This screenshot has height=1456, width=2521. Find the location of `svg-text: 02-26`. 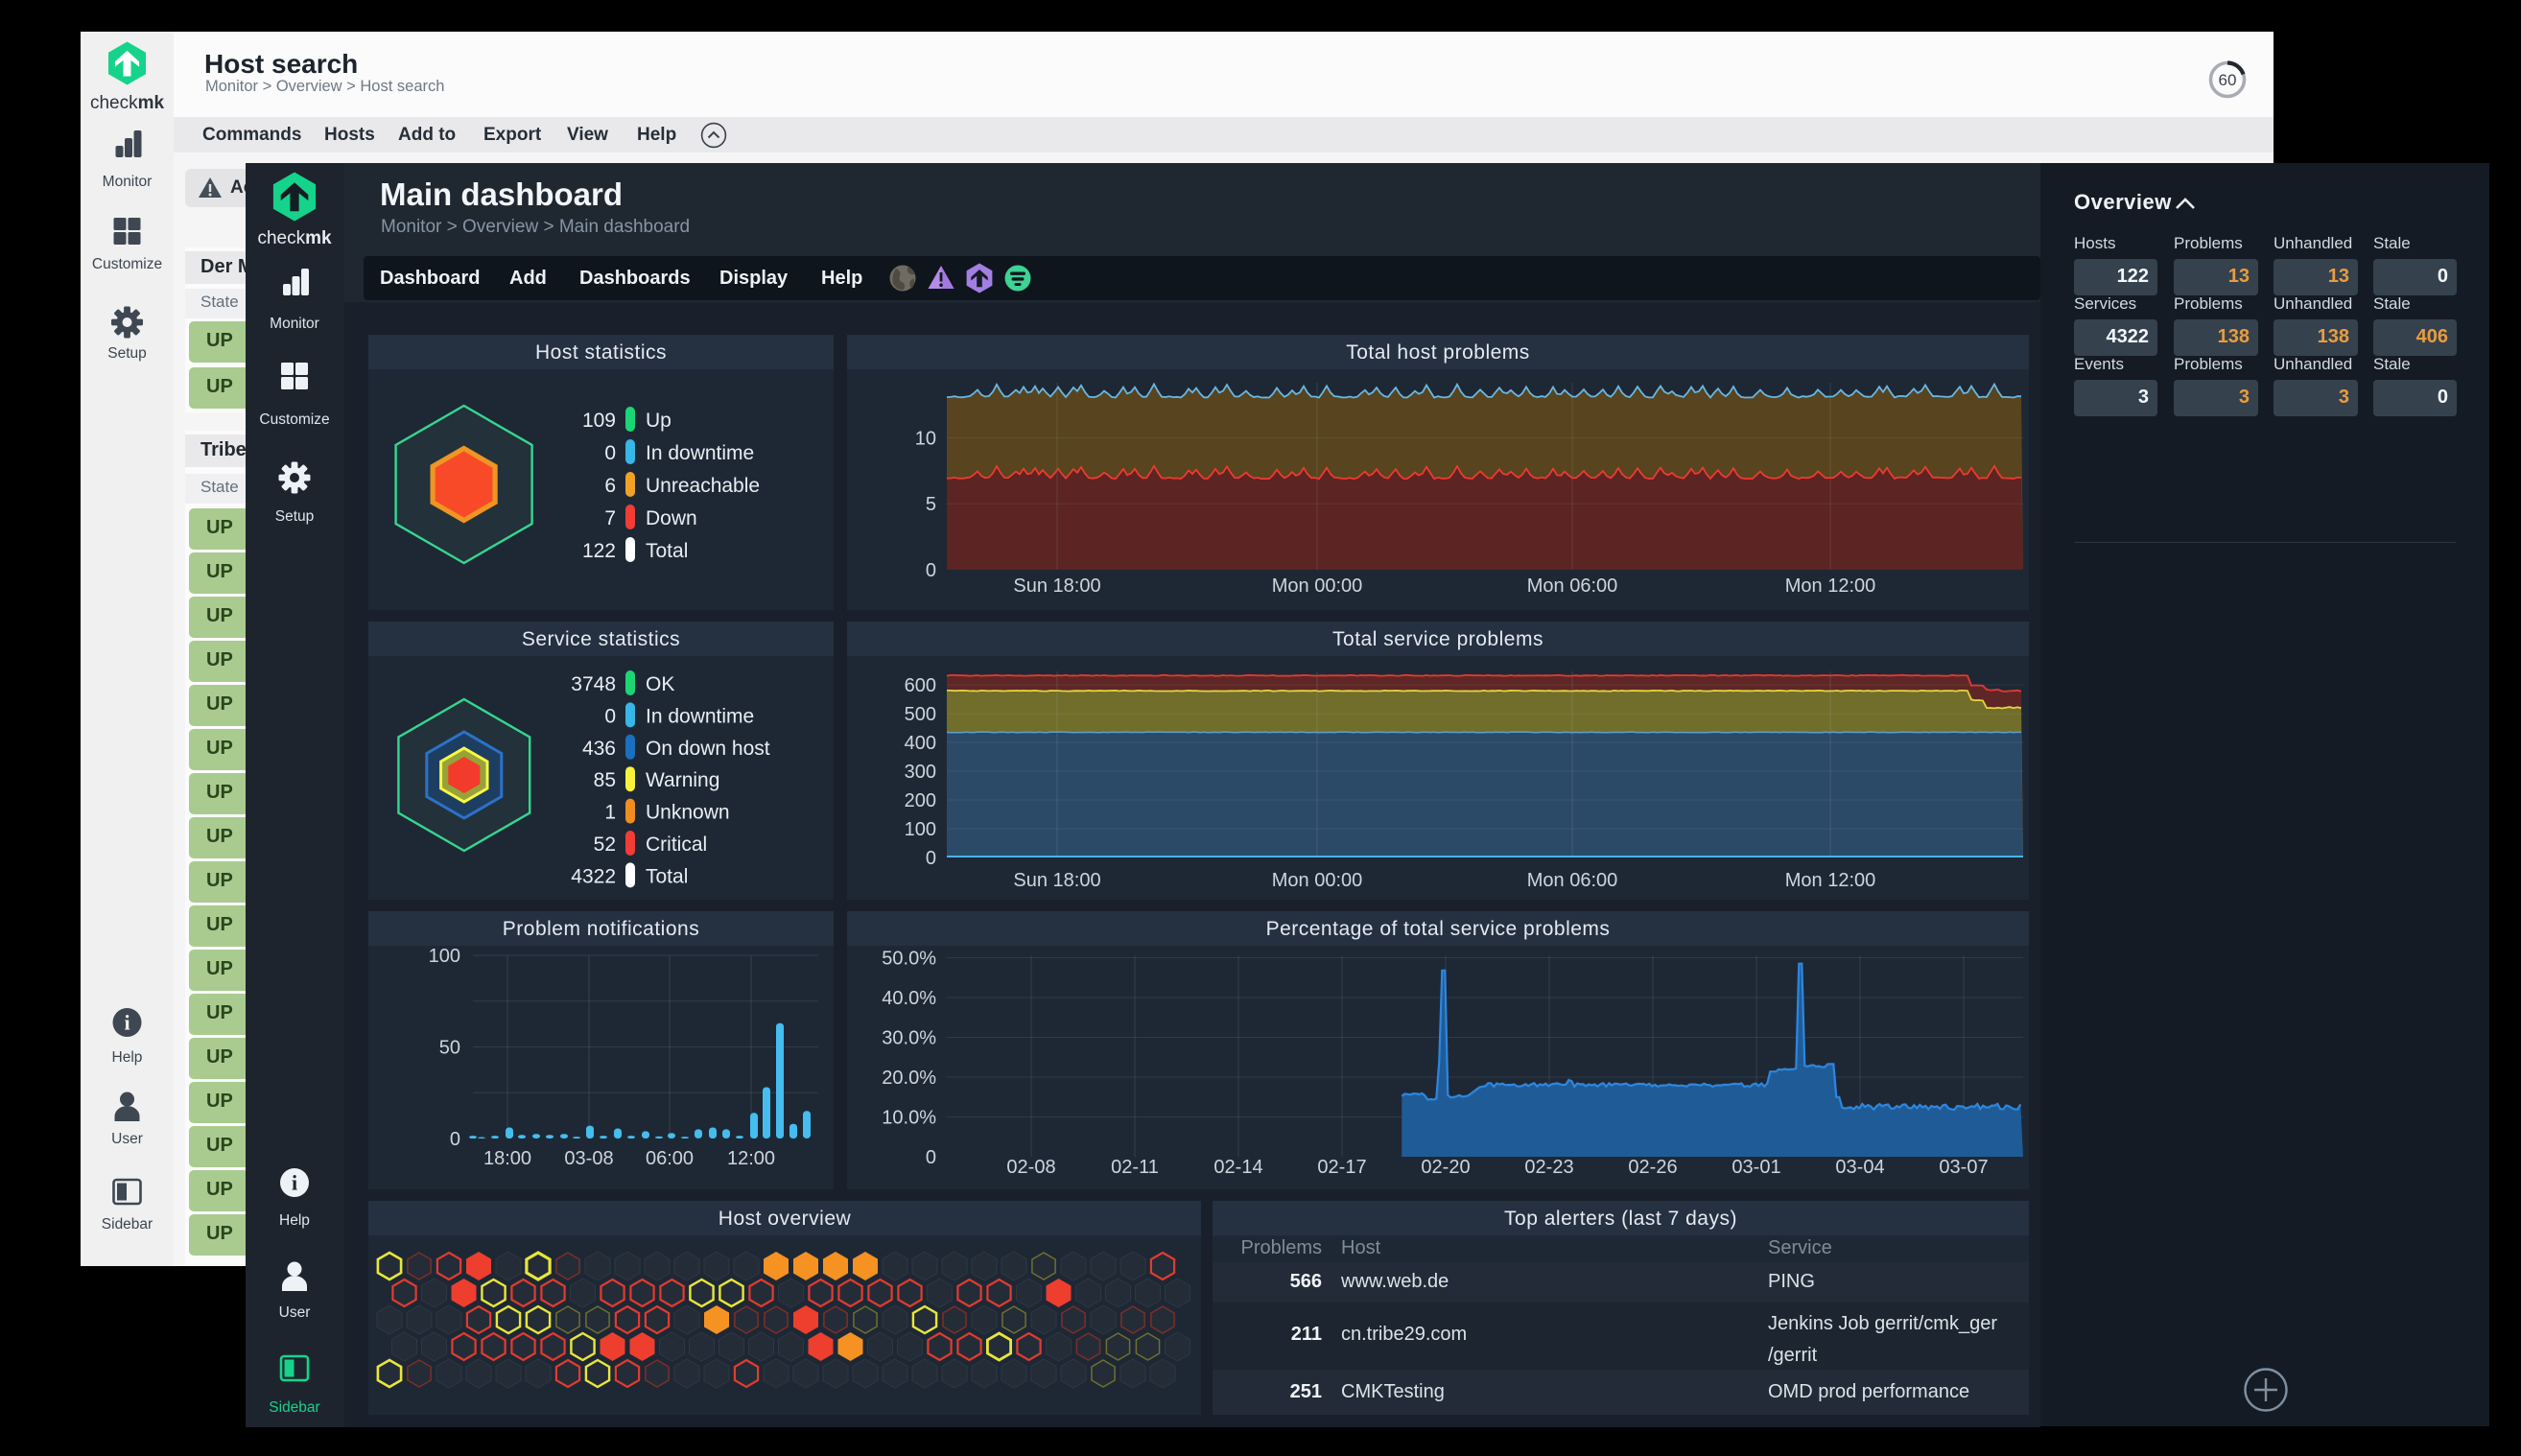

svg-text: 02-26 is located at coordinates (1652, 1168).